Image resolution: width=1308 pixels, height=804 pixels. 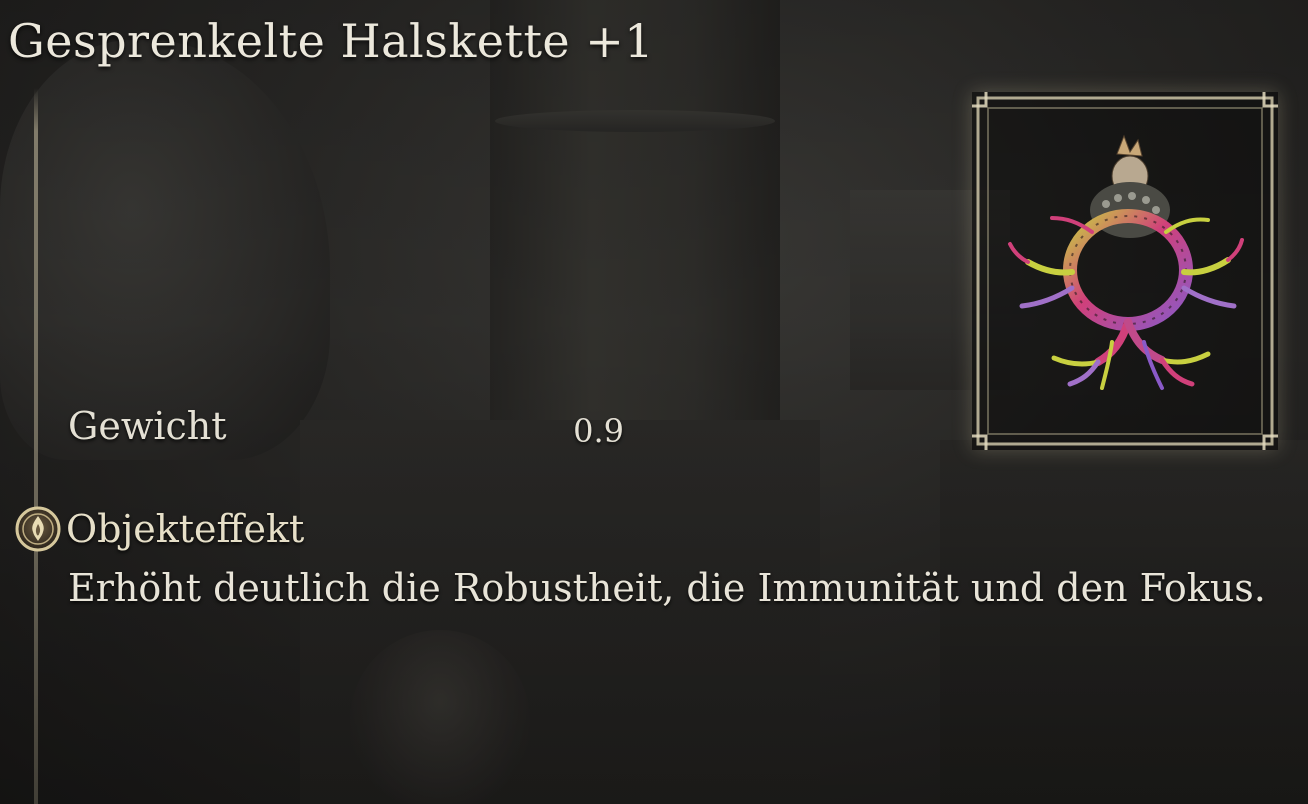 What do you see at coordinates (147, 426) in the screenshot?
I see `weight-label: Gewicht` at bounding box center [147, 426].